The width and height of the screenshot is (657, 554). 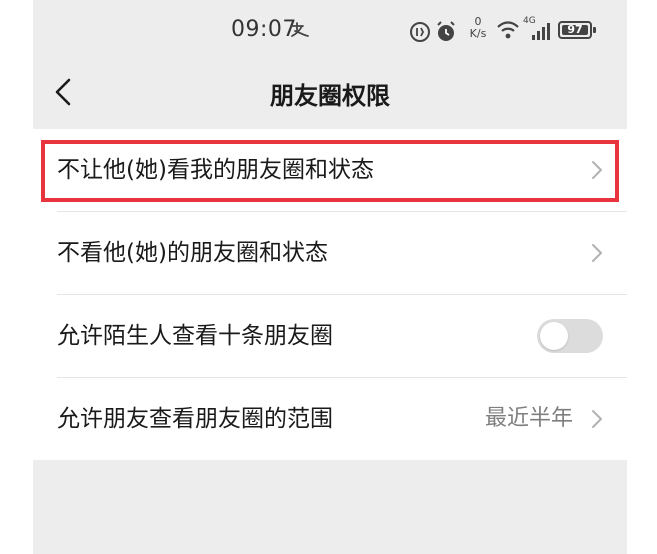 I want to click on list-item-stranger-view-ten: 允许陌生人查看十条朋友圈, so click(x=330, y=336).